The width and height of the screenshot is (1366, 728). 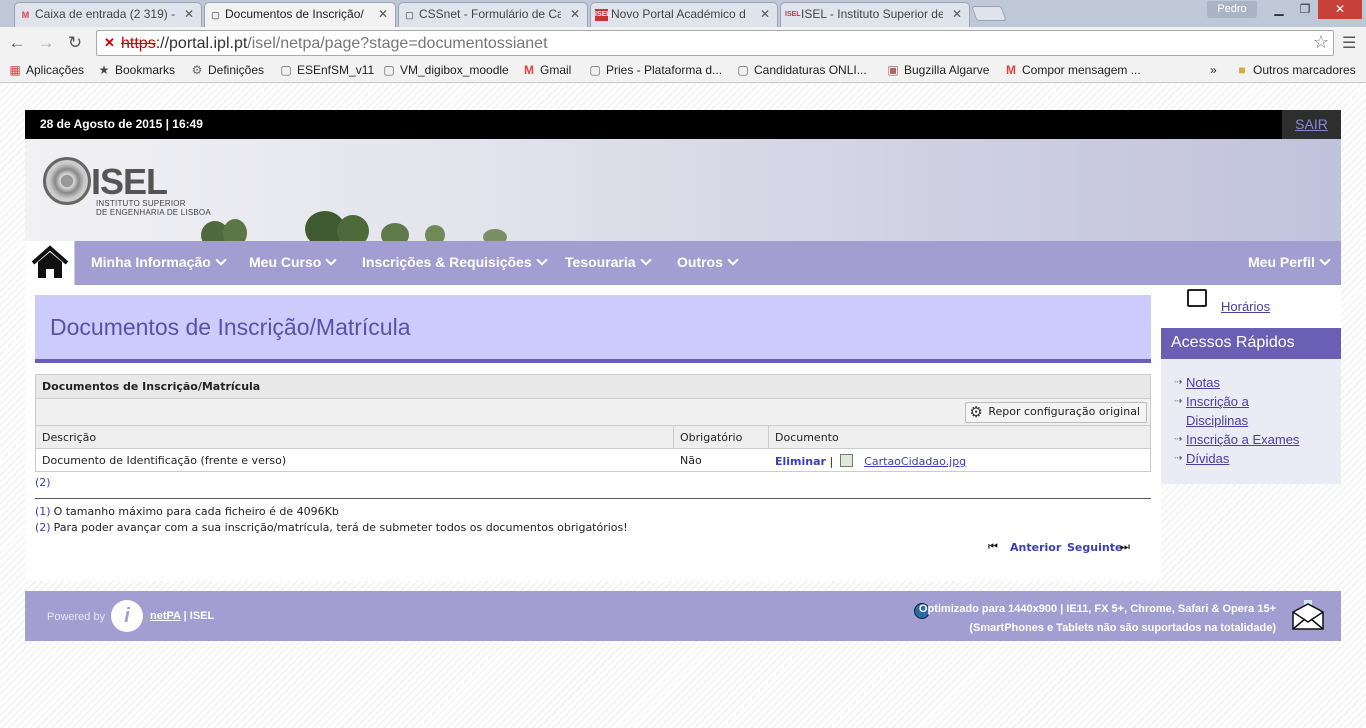 What do you see at coordinates (872, 14) in the screenshot?
I see `tab-title: ISEL - Instituto Superior de` at bounding box center [872, 14].